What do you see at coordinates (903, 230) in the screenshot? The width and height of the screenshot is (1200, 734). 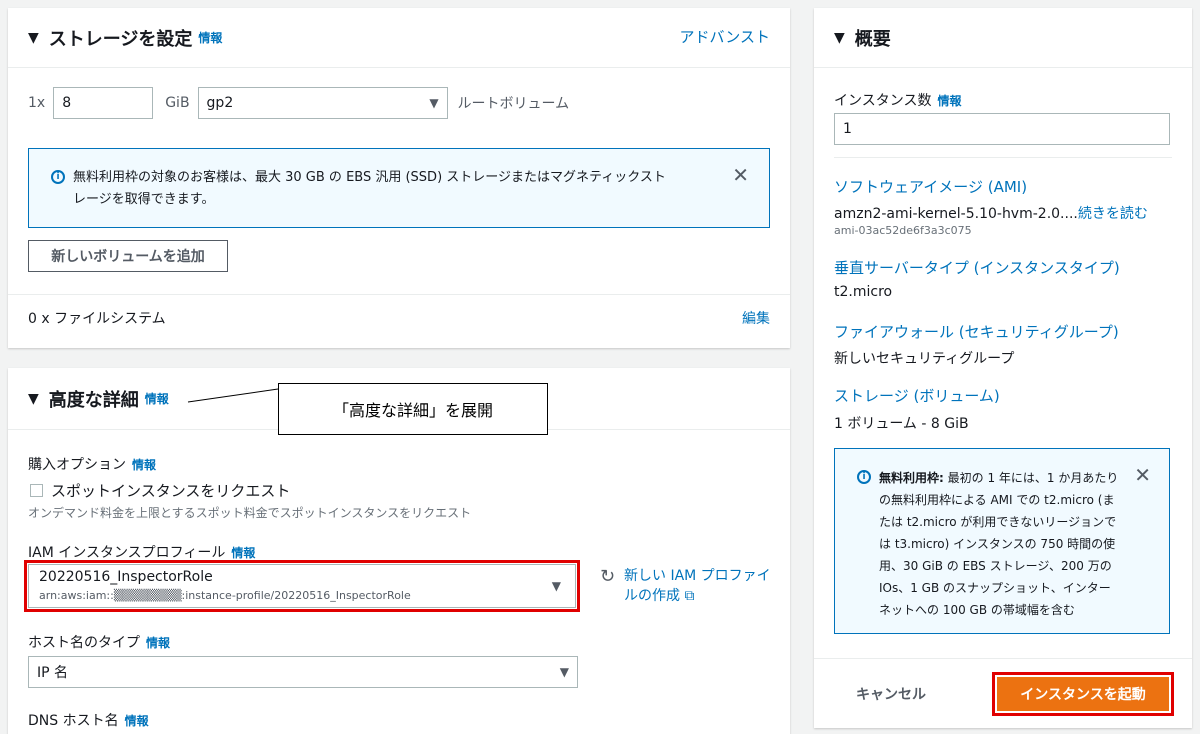 I see `ami-id: ami-03ac52de6f3a3c075` at bounding box center [903, 230].